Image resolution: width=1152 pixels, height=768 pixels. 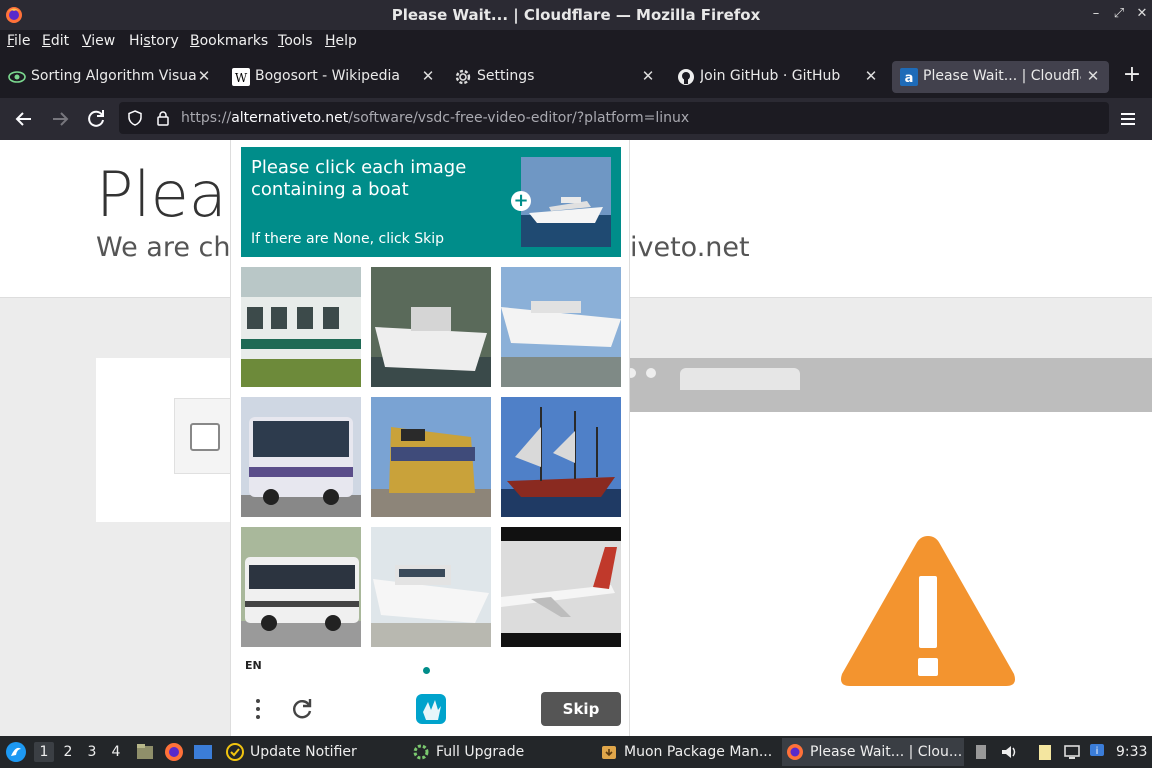 I want to click on show-desktop-icon, so click(x=203, y=752).